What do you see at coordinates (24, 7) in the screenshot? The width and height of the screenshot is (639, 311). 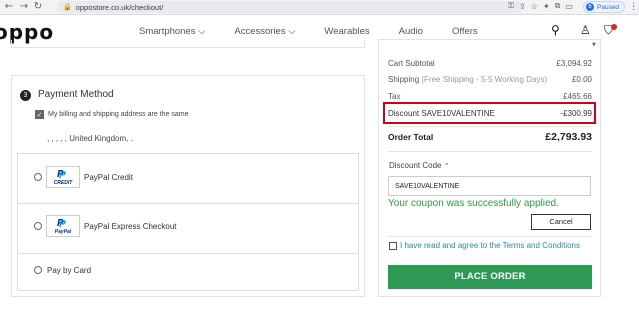 I see `forward-icon: →` at bounding box center [24, 7].